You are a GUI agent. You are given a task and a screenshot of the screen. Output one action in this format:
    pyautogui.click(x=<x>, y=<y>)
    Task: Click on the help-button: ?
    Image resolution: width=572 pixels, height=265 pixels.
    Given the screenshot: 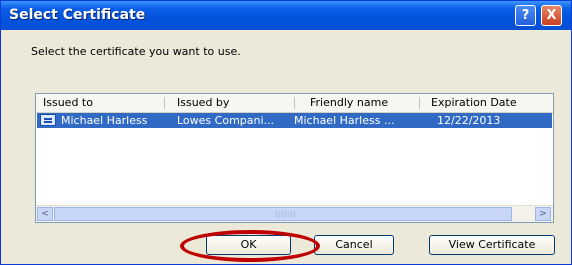 What is the action you would take?
    pyautogui.click(x=525, y=15)
    